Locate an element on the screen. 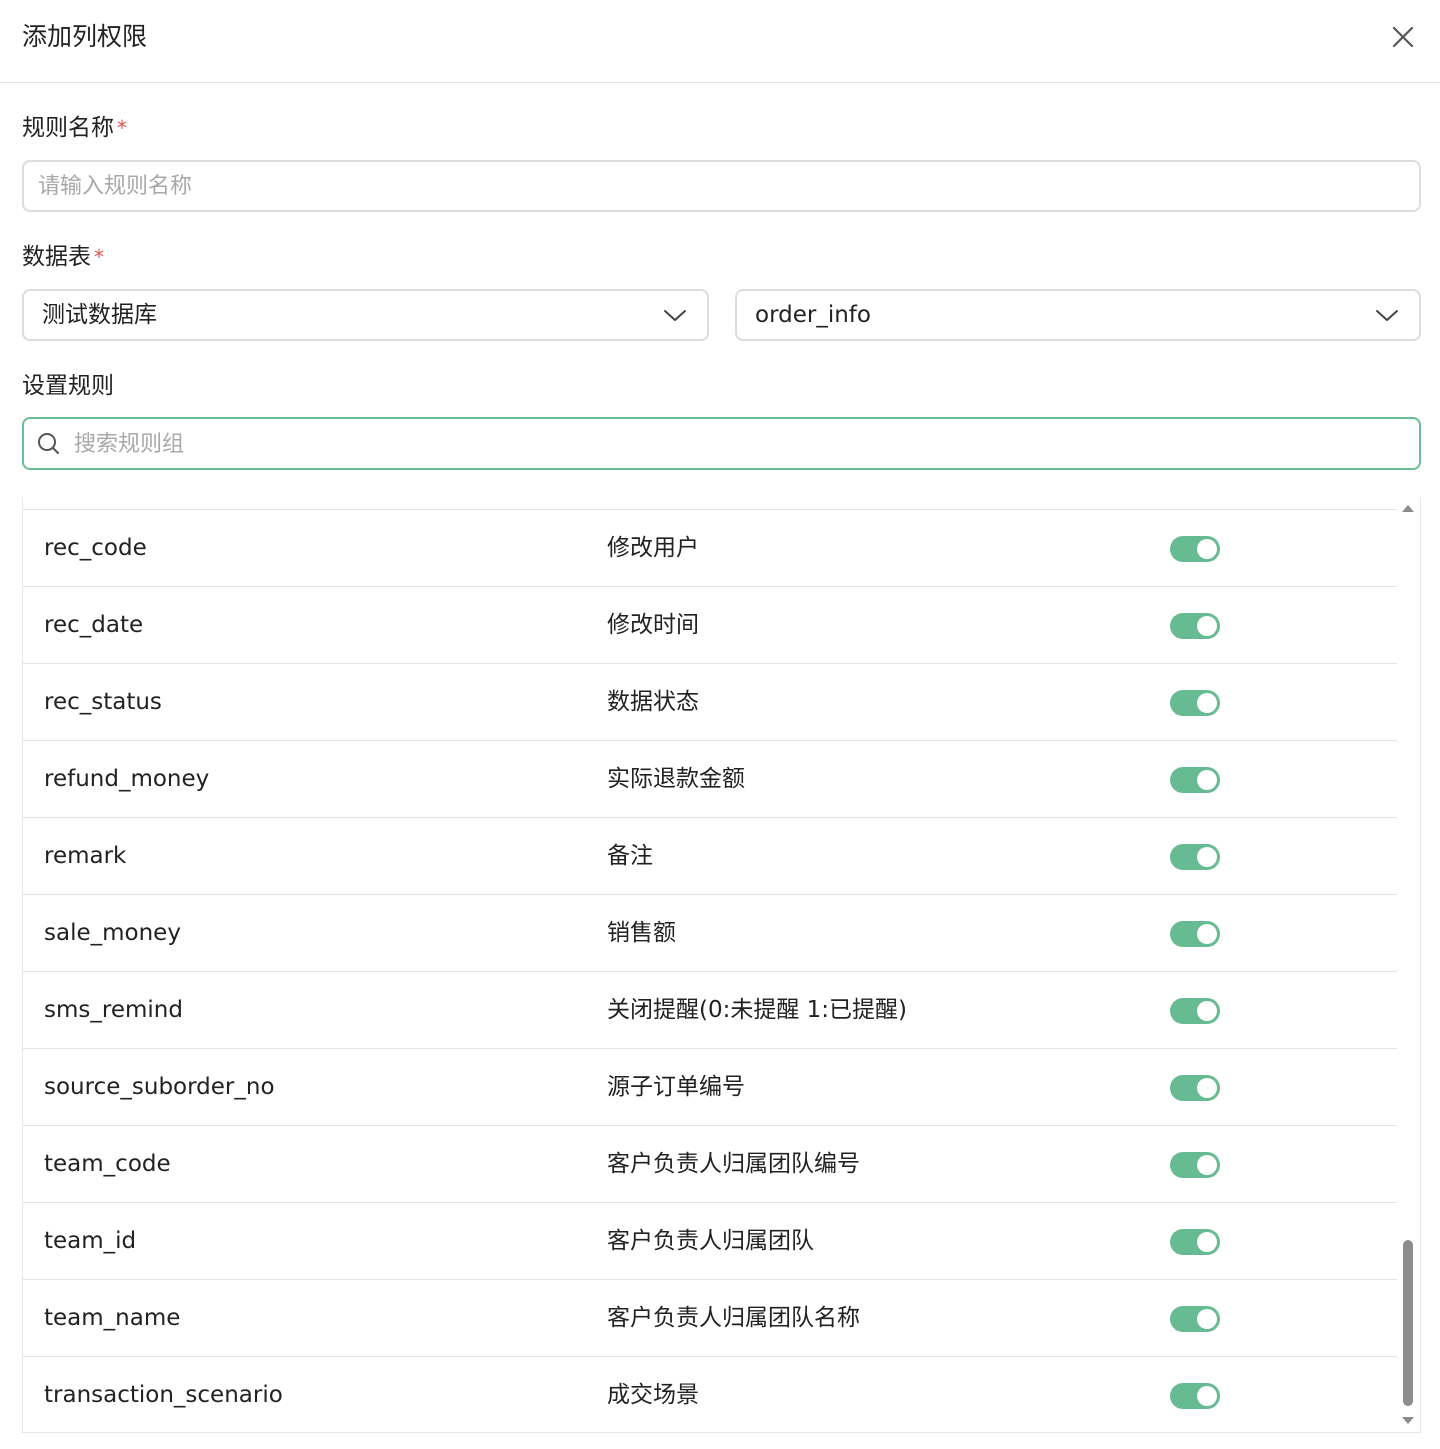 The image size is (1440, 1449). set-rules-label: 设置规则 is located at coordinates (68, 386).